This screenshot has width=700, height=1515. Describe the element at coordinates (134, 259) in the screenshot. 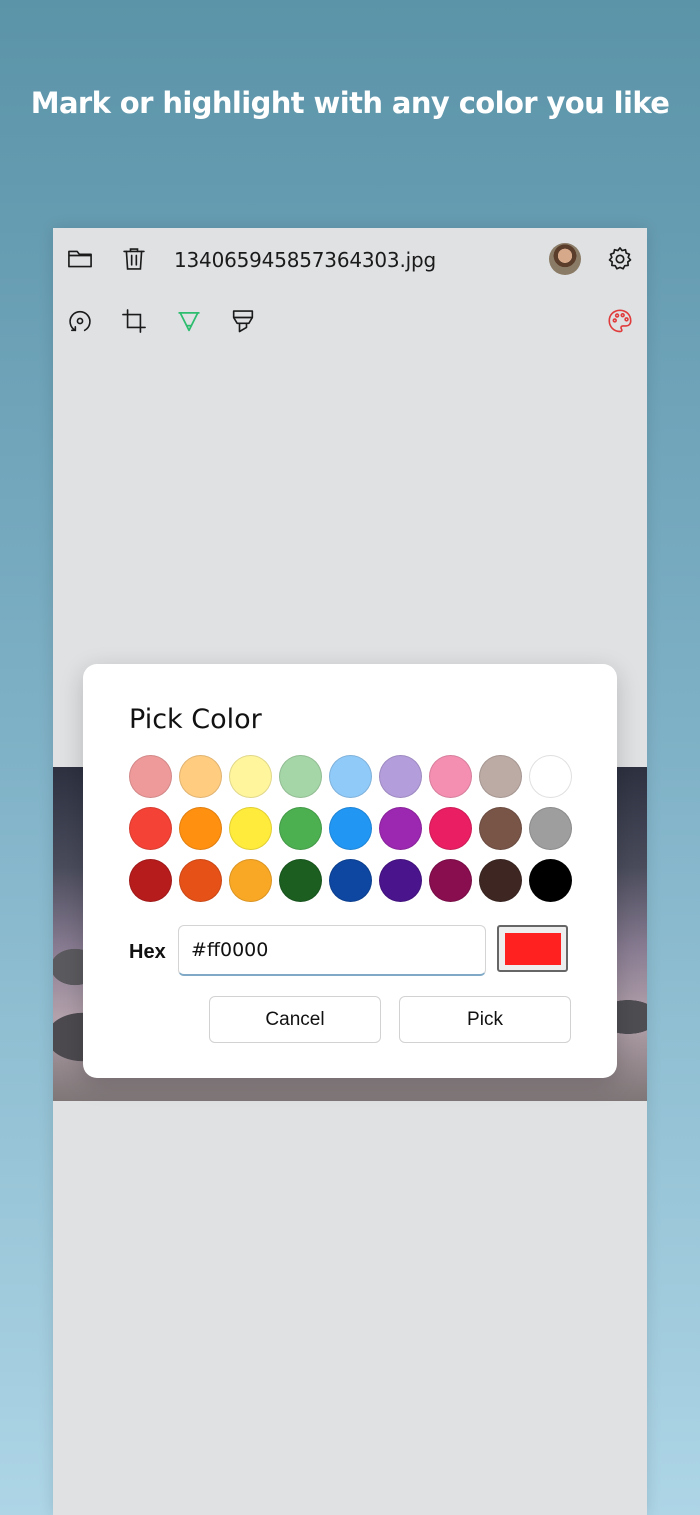

I see `trash-icon` at that location.